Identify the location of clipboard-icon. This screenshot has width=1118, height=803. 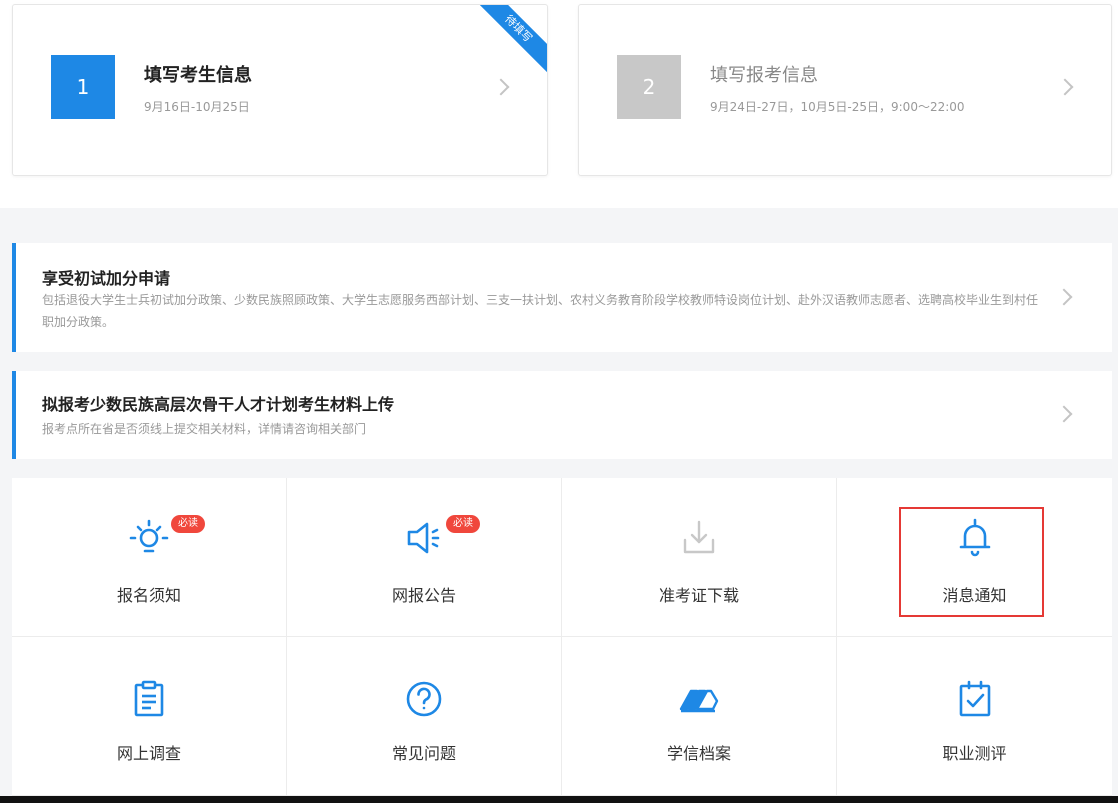
(149, 698).